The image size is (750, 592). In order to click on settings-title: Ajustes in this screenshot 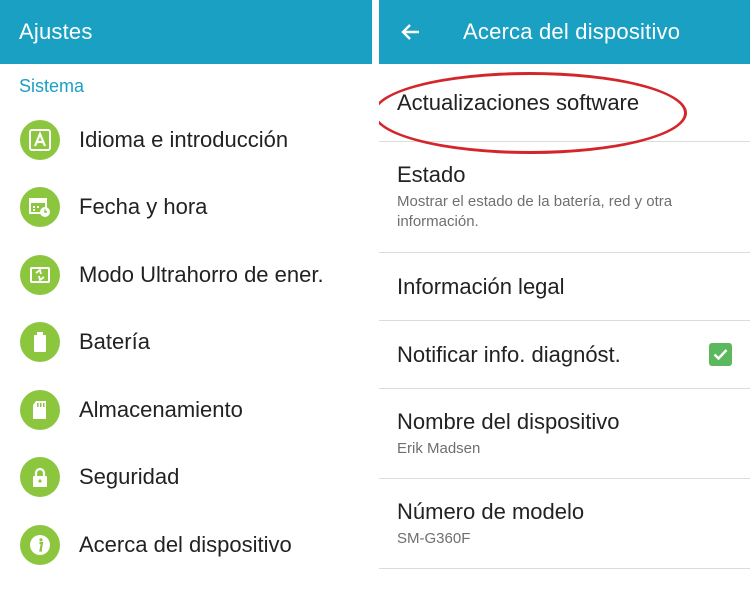, I will do `click(56, 31)`.